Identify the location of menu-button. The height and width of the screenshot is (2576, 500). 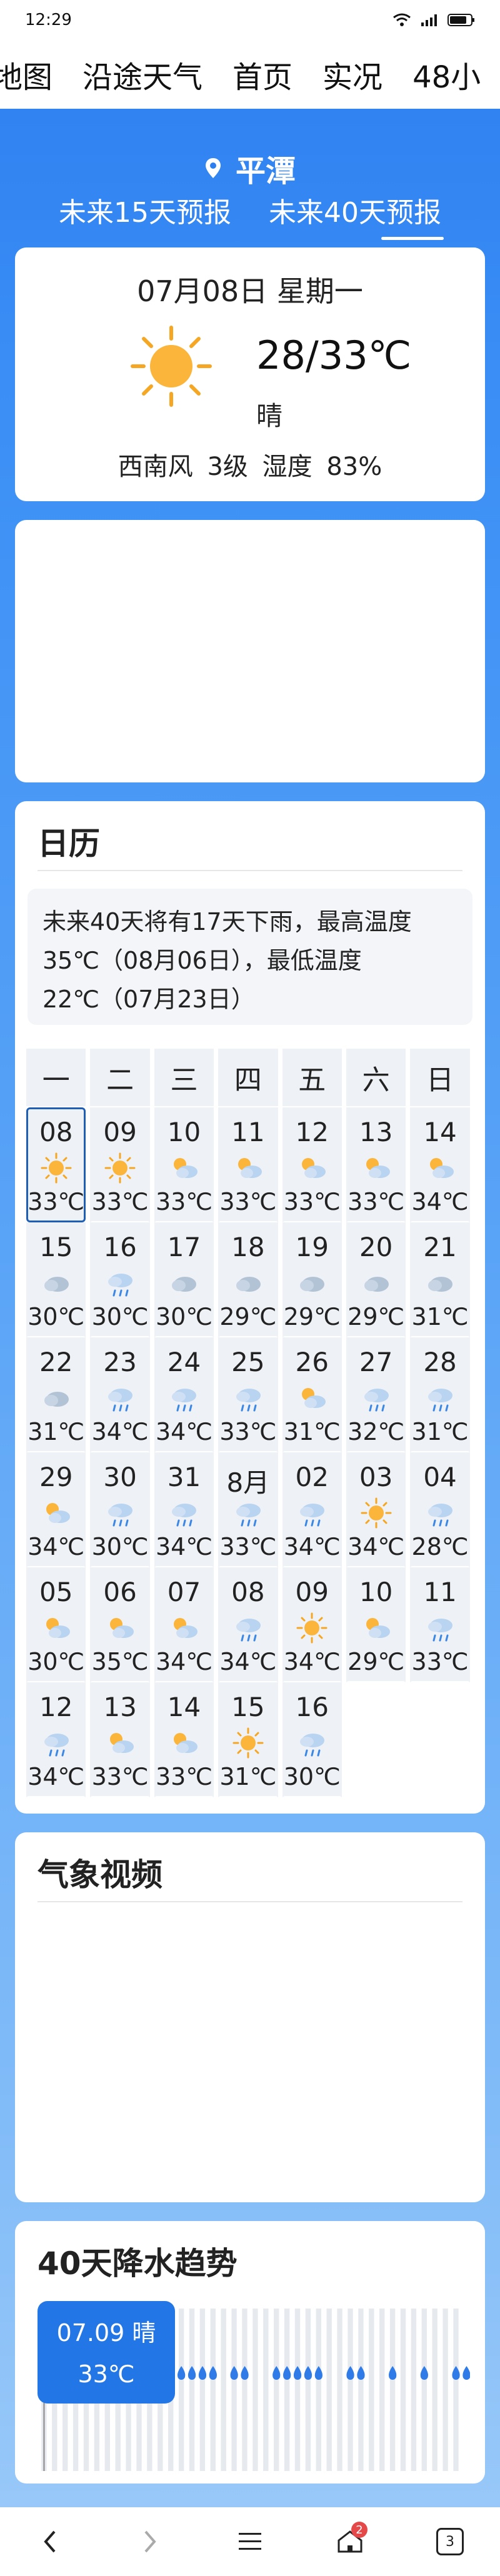
(250, 2542).